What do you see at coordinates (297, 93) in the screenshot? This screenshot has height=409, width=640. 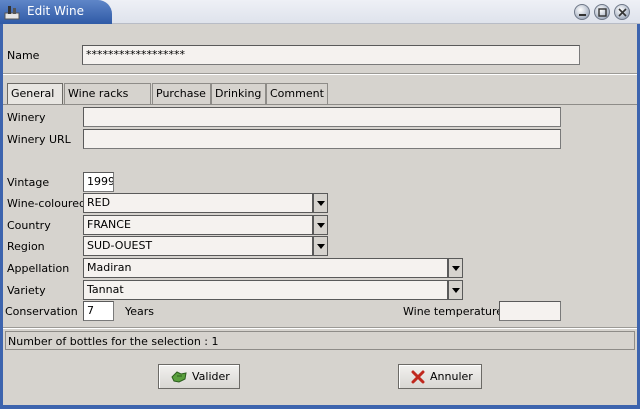 I see `tab-comment: Comment` at bounding box center [297, 93].